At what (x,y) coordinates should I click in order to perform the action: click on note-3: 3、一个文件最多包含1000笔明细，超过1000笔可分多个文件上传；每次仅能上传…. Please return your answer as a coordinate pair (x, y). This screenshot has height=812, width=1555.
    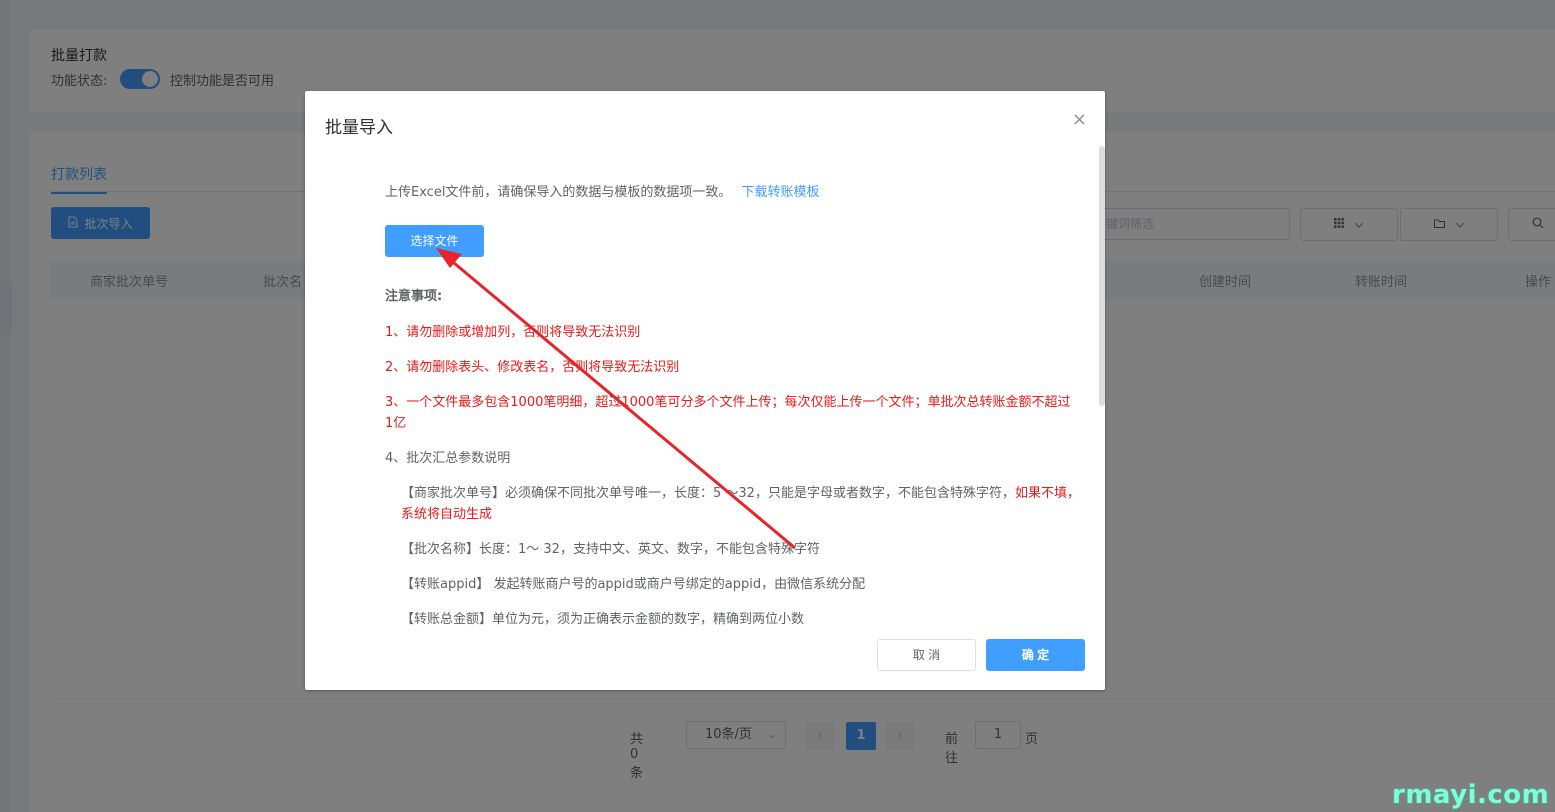
    Looking at the image, I should click on (728, 413).